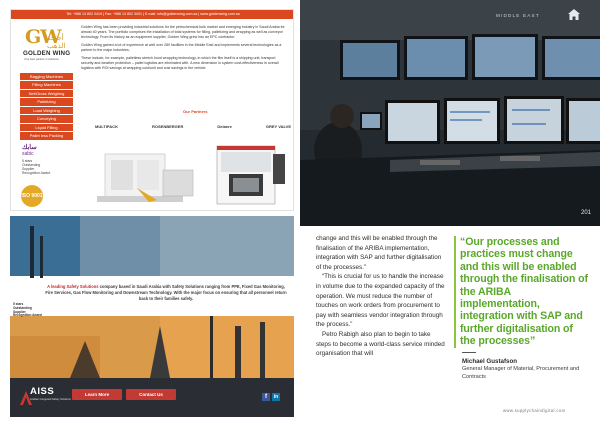 This screenshot has height=424, width=600. I want to click on headline-accent: A leading Safety Solutions, so click(73, 286).